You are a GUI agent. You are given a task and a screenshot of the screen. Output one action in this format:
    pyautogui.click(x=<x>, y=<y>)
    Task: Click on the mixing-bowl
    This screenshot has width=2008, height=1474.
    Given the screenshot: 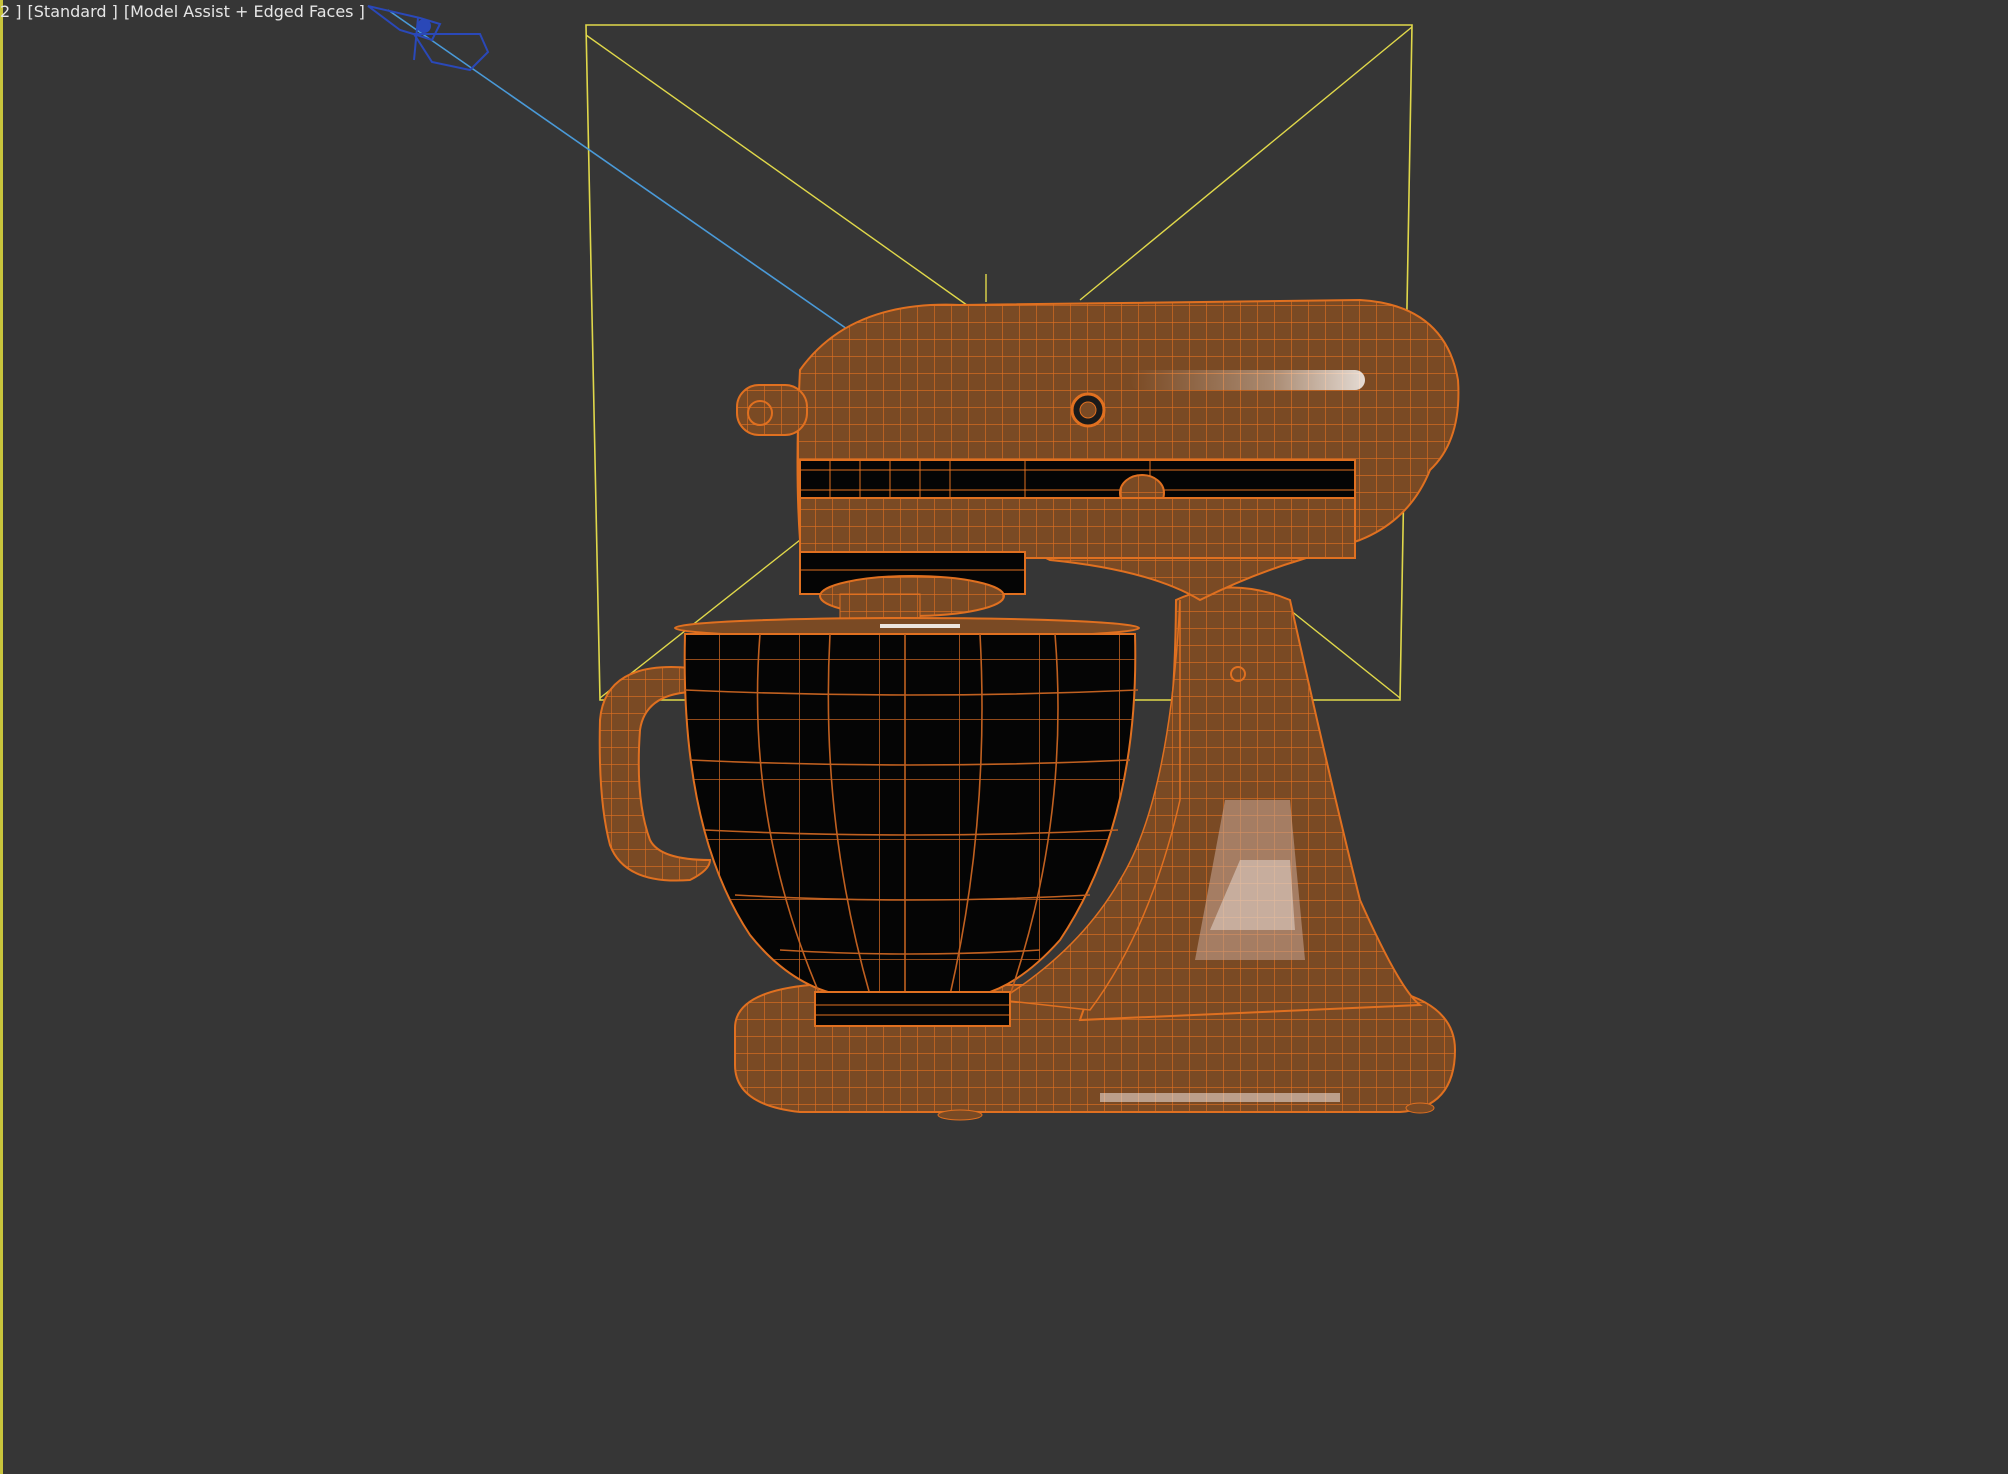 What is the action you would take?
    pyautogui.click(x=910, y=814)
    